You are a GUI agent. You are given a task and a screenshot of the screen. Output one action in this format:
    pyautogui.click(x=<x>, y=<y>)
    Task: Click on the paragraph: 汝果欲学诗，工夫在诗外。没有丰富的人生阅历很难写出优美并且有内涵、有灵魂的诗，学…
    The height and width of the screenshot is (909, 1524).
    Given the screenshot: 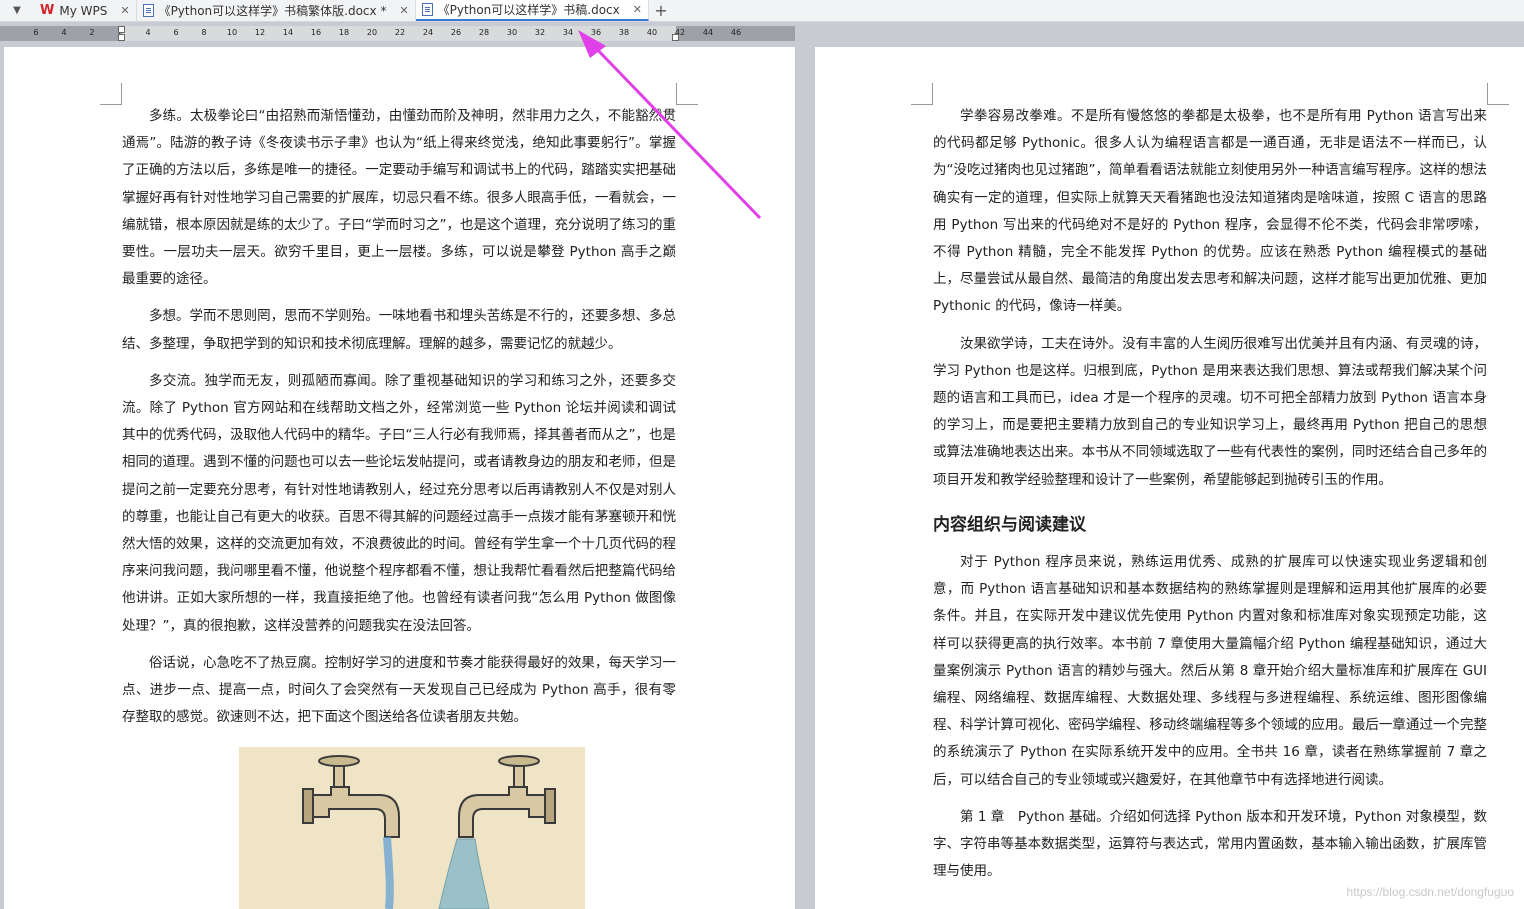 What is the action you would take?
    pyautogui.click(x=1210, y=411)
    